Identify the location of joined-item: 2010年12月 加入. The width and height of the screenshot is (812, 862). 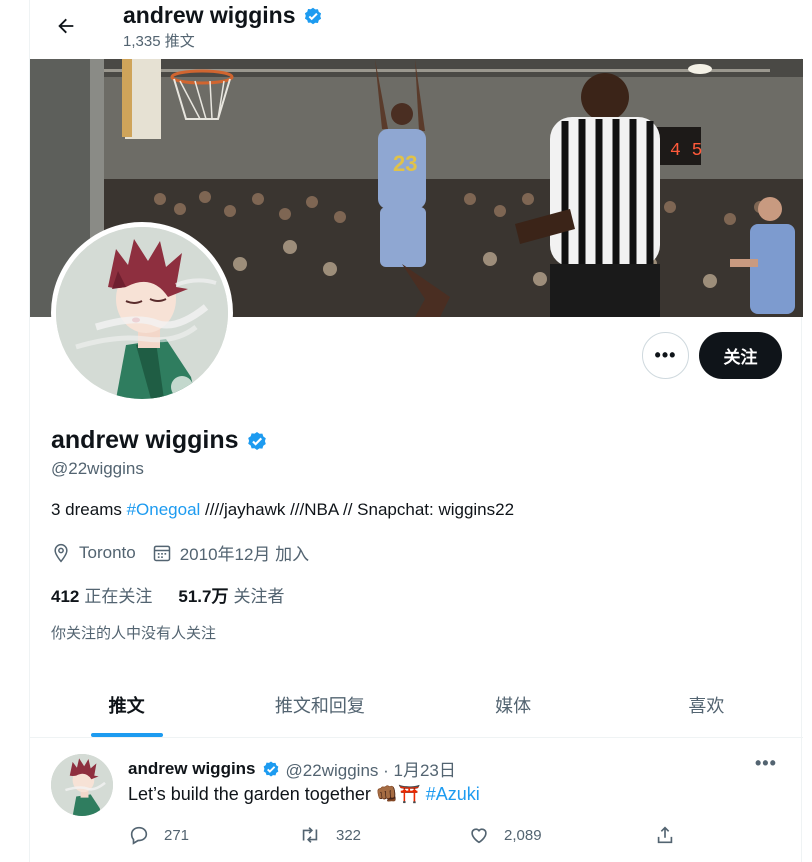
(230, 552).